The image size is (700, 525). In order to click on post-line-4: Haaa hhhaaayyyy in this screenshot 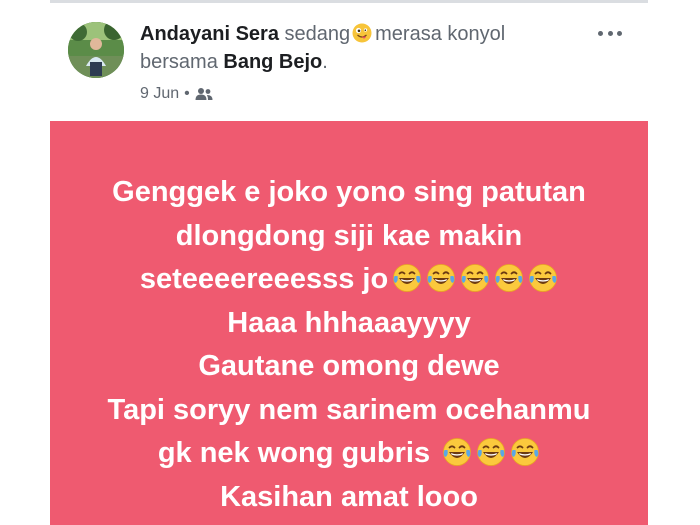, I will do `click(349, 322)`.